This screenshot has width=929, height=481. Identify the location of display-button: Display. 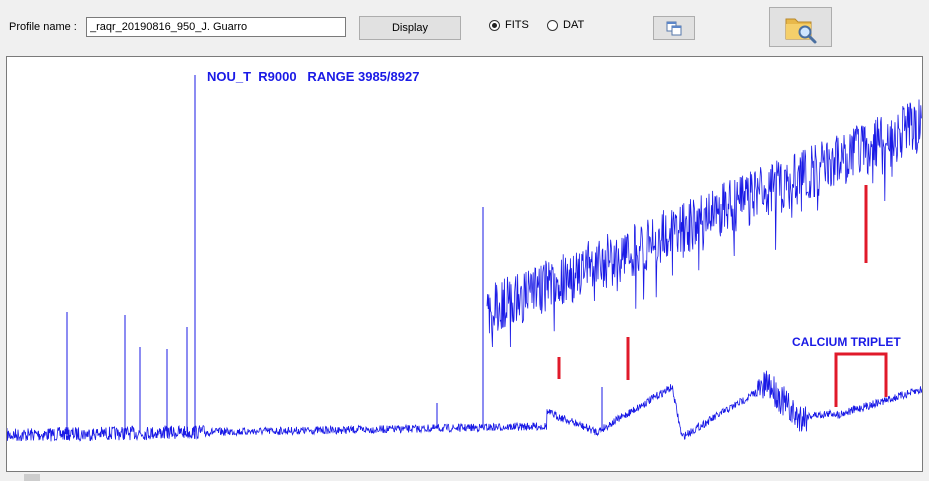
(410, 28).